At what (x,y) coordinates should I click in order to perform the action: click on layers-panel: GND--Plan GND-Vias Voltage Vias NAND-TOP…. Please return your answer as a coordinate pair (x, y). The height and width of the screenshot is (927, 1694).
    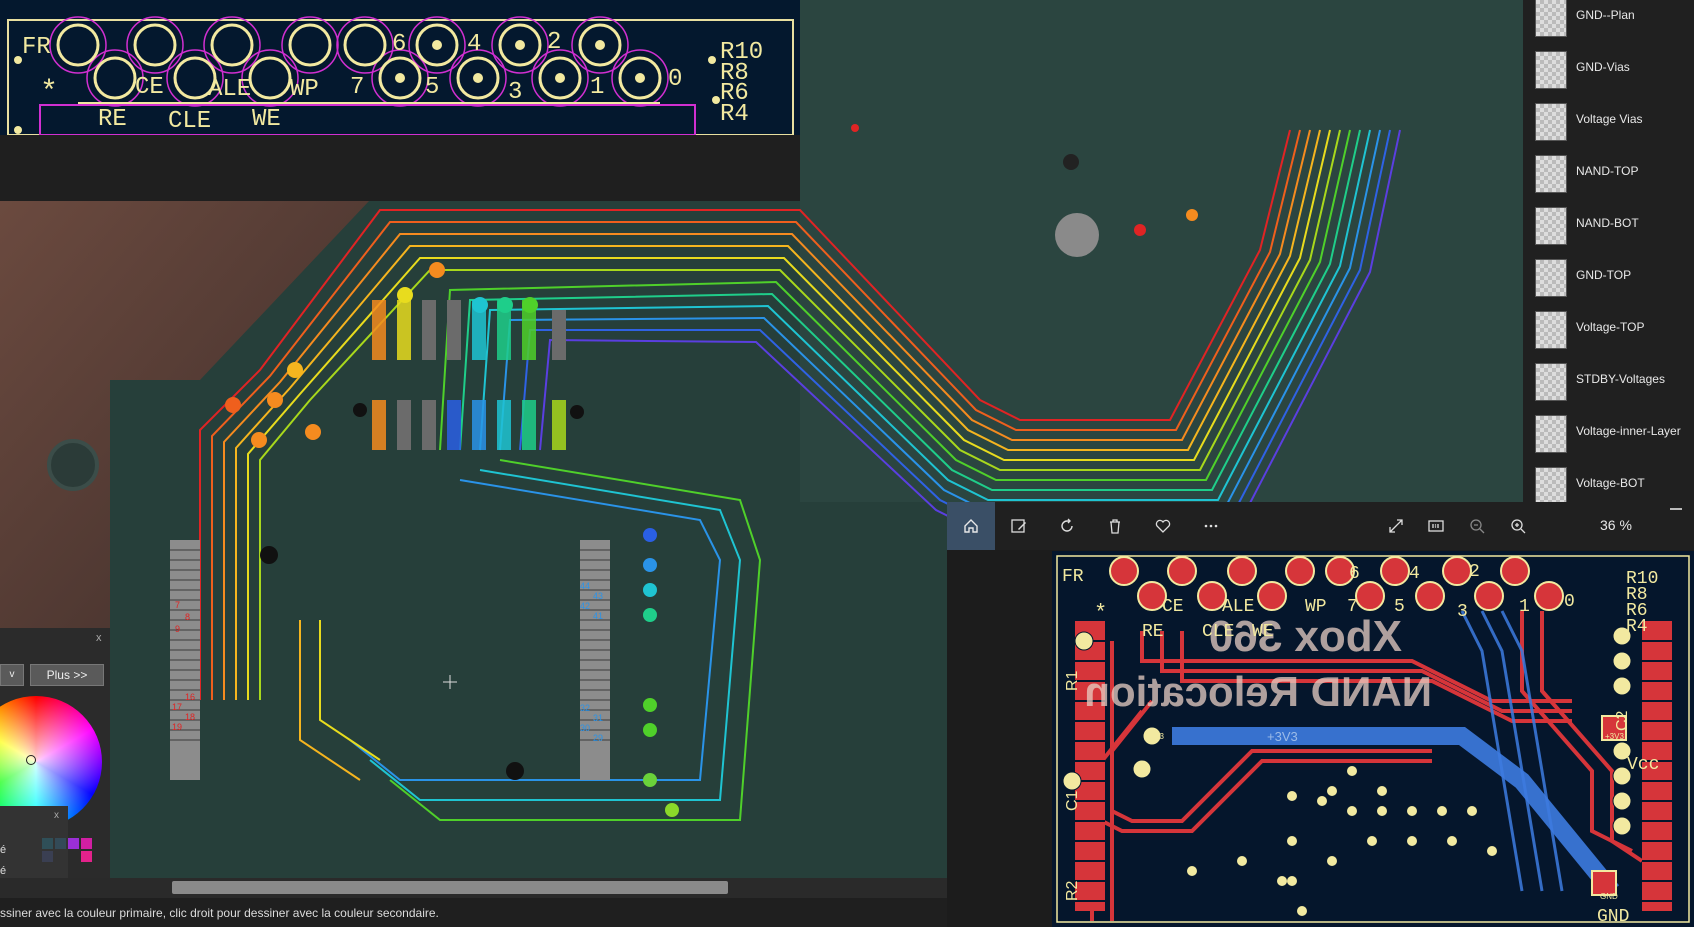
    Looking at the image, I should click on (1608, 252).